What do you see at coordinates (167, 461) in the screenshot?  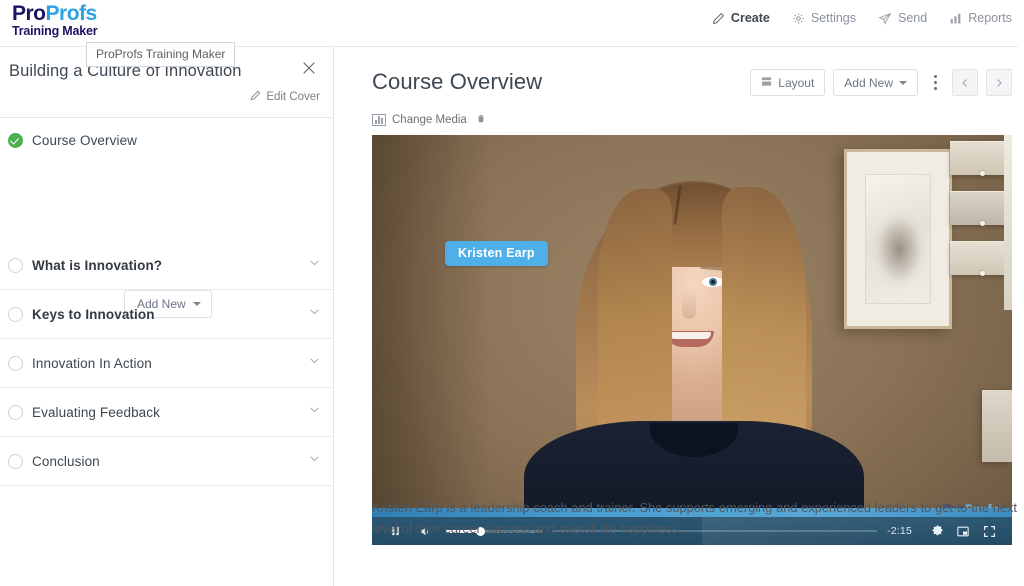 I see `sidebar-item-conclusion: Conclusion` at bounding box center [167, 461].